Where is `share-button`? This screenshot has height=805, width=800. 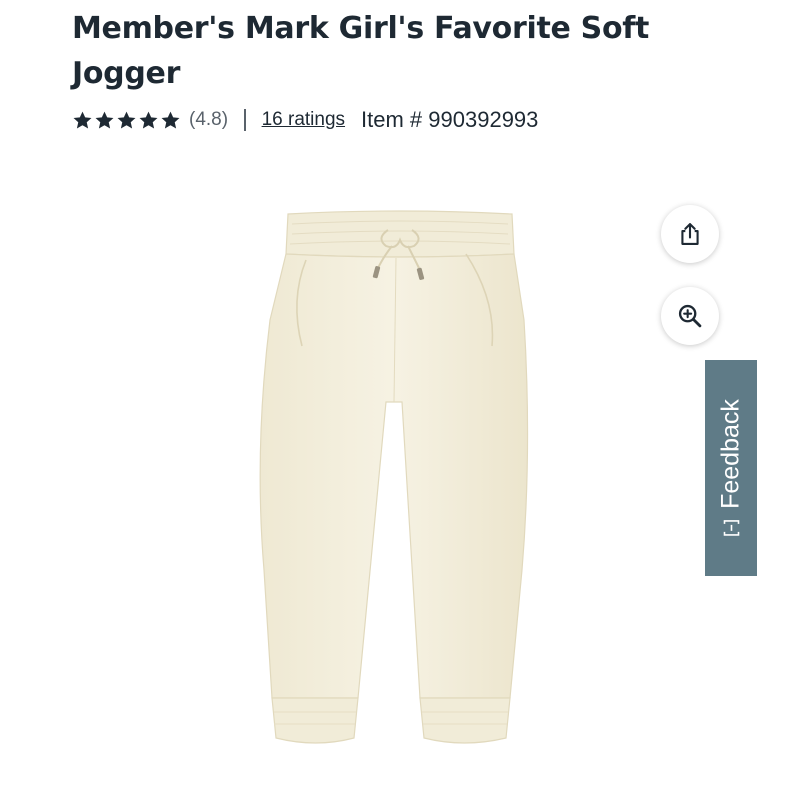
share-button is located at coordinates (690, 234).